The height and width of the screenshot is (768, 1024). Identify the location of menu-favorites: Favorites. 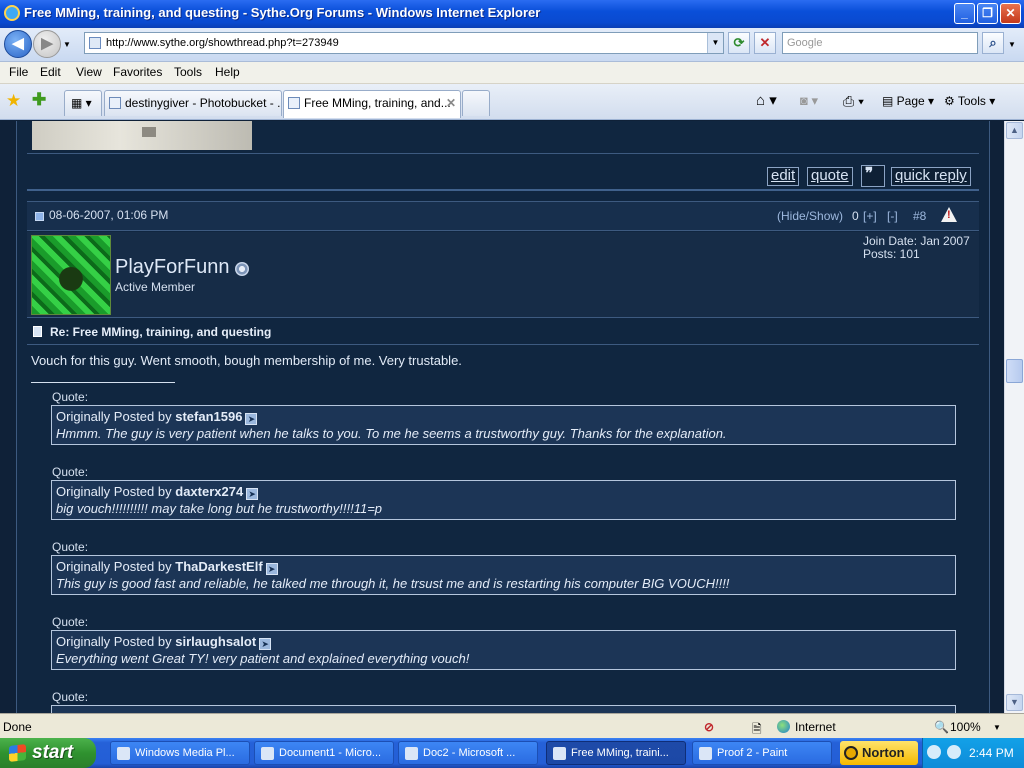
(137, 72).